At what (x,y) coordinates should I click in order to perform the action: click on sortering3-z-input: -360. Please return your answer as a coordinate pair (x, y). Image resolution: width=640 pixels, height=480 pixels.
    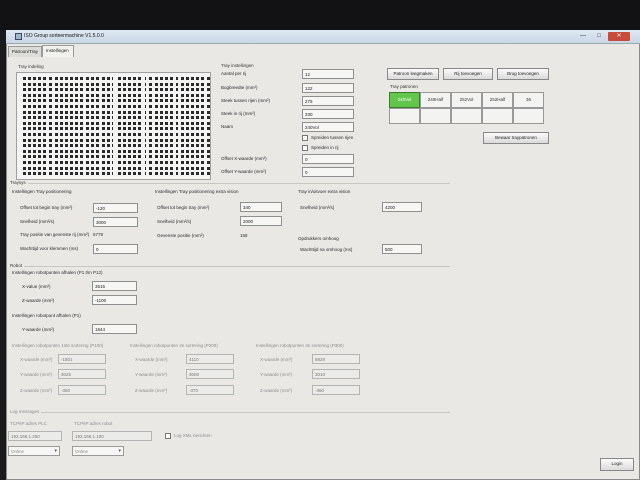
    Looking at the image, I should click on (336, 390).